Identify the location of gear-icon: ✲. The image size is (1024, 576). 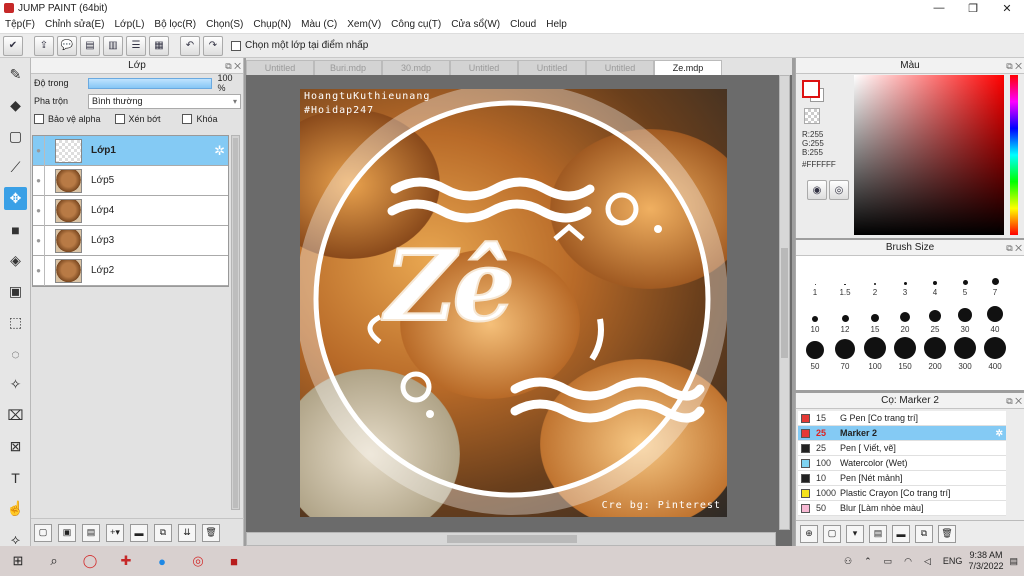
(999, 433).